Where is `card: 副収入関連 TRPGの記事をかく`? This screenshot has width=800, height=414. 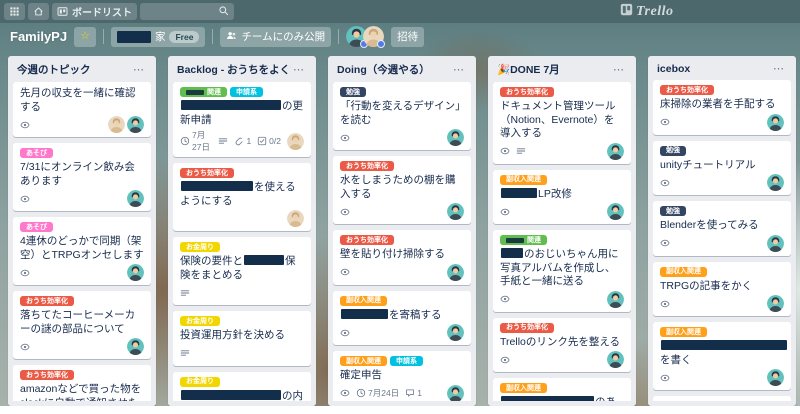
card: 副収入関連 TRPGの記事をかく is located at coordinates (722, 288).